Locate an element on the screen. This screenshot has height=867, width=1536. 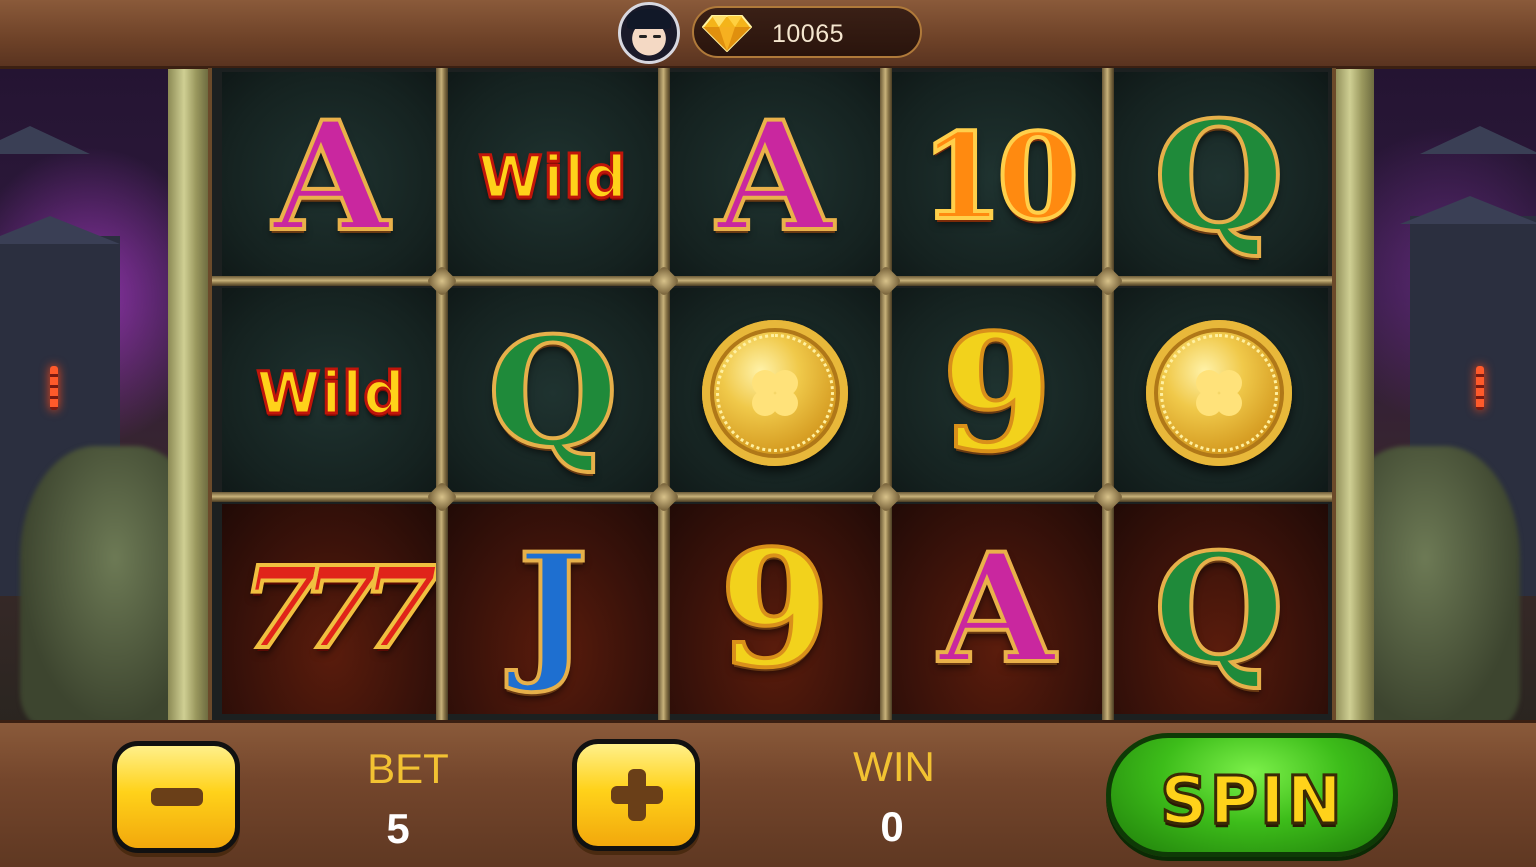
win-value: 0 is located at coordinates (892, 826).